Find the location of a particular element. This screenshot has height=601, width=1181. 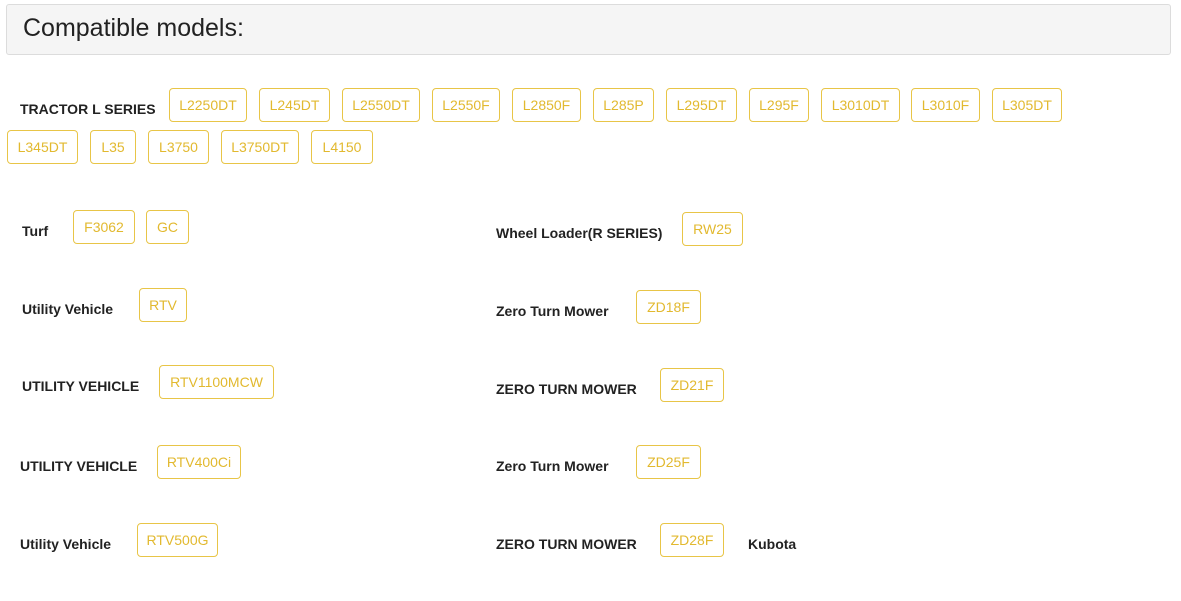

category-label-turf: Turf is located at coordinates (35, 231).